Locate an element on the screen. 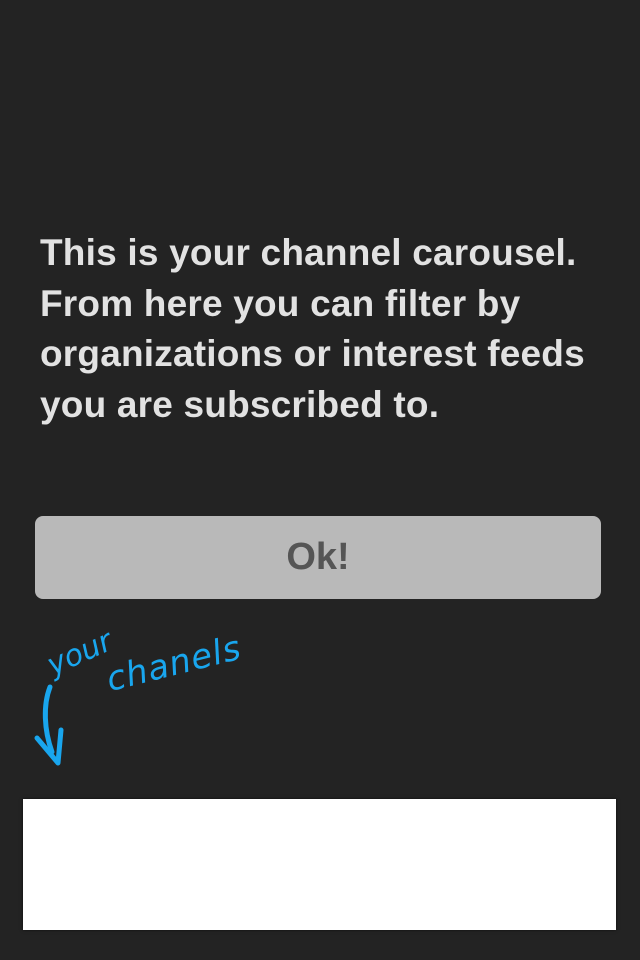  channel-carousel is located at coordinates (319, 864).